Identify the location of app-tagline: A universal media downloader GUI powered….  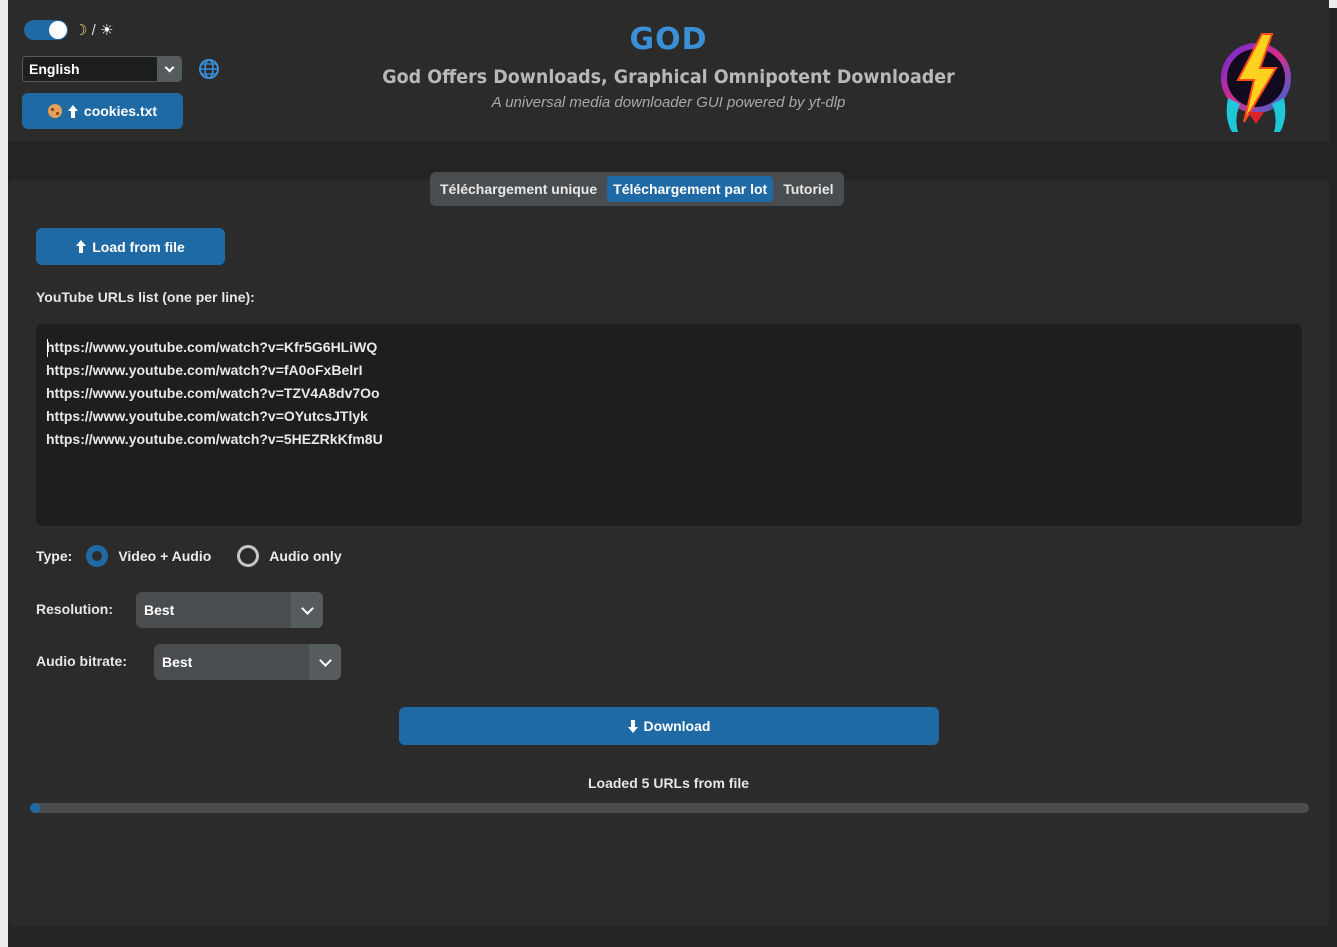
(668, 102).